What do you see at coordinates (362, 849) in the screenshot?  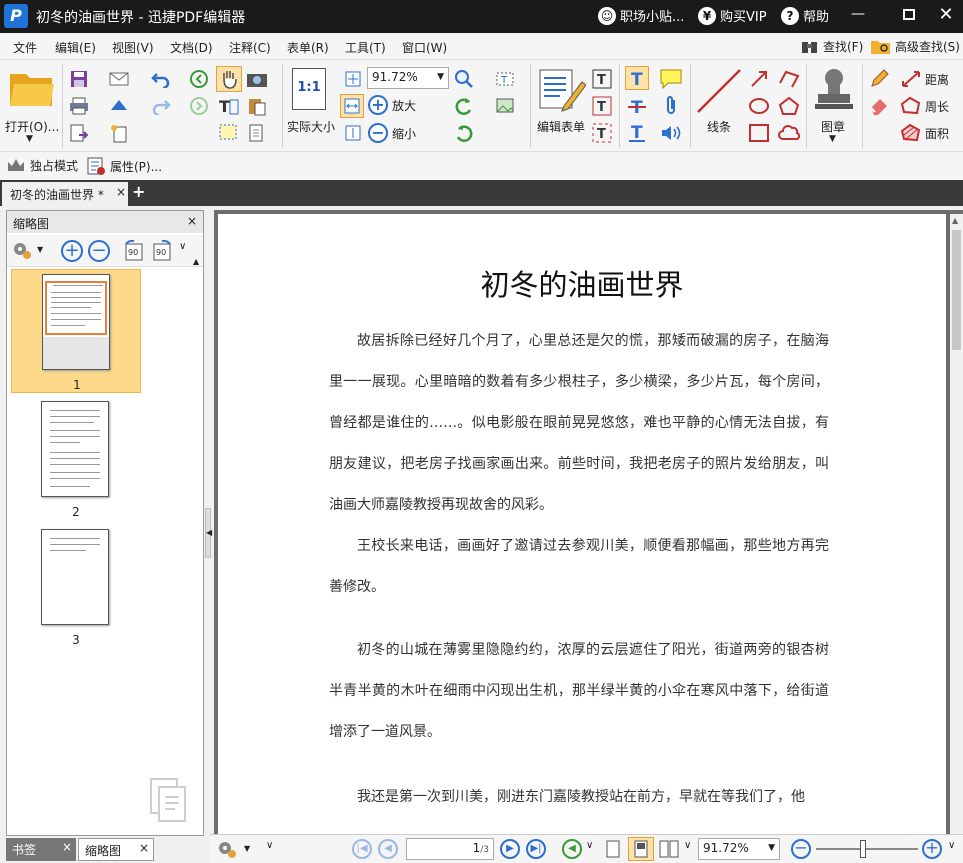 I see `first-page-icon: |◀` at bounding box center [362, 849].